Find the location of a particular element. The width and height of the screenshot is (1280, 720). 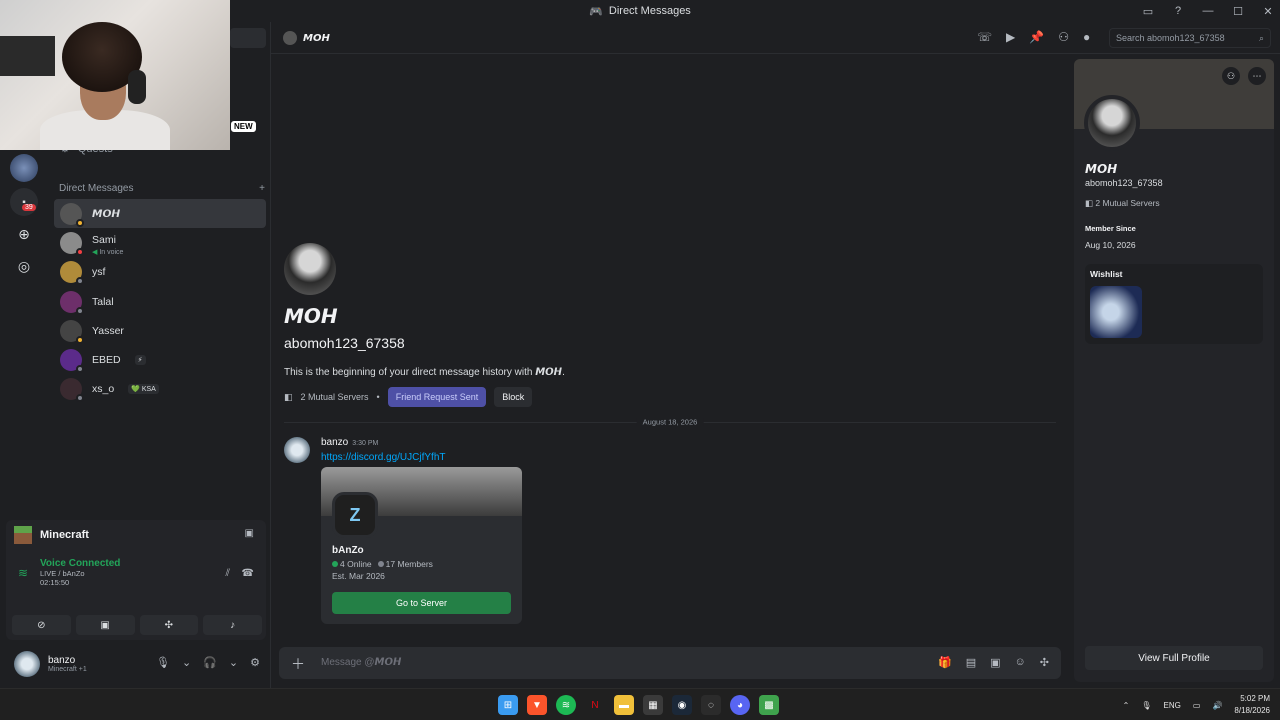

minimize-button: — is located at coordinates (1208, 11).